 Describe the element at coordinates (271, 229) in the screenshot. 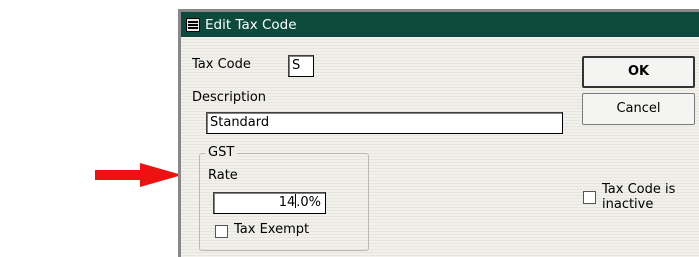

I see `tax-exempt-label: Tax Exempt` at that location.